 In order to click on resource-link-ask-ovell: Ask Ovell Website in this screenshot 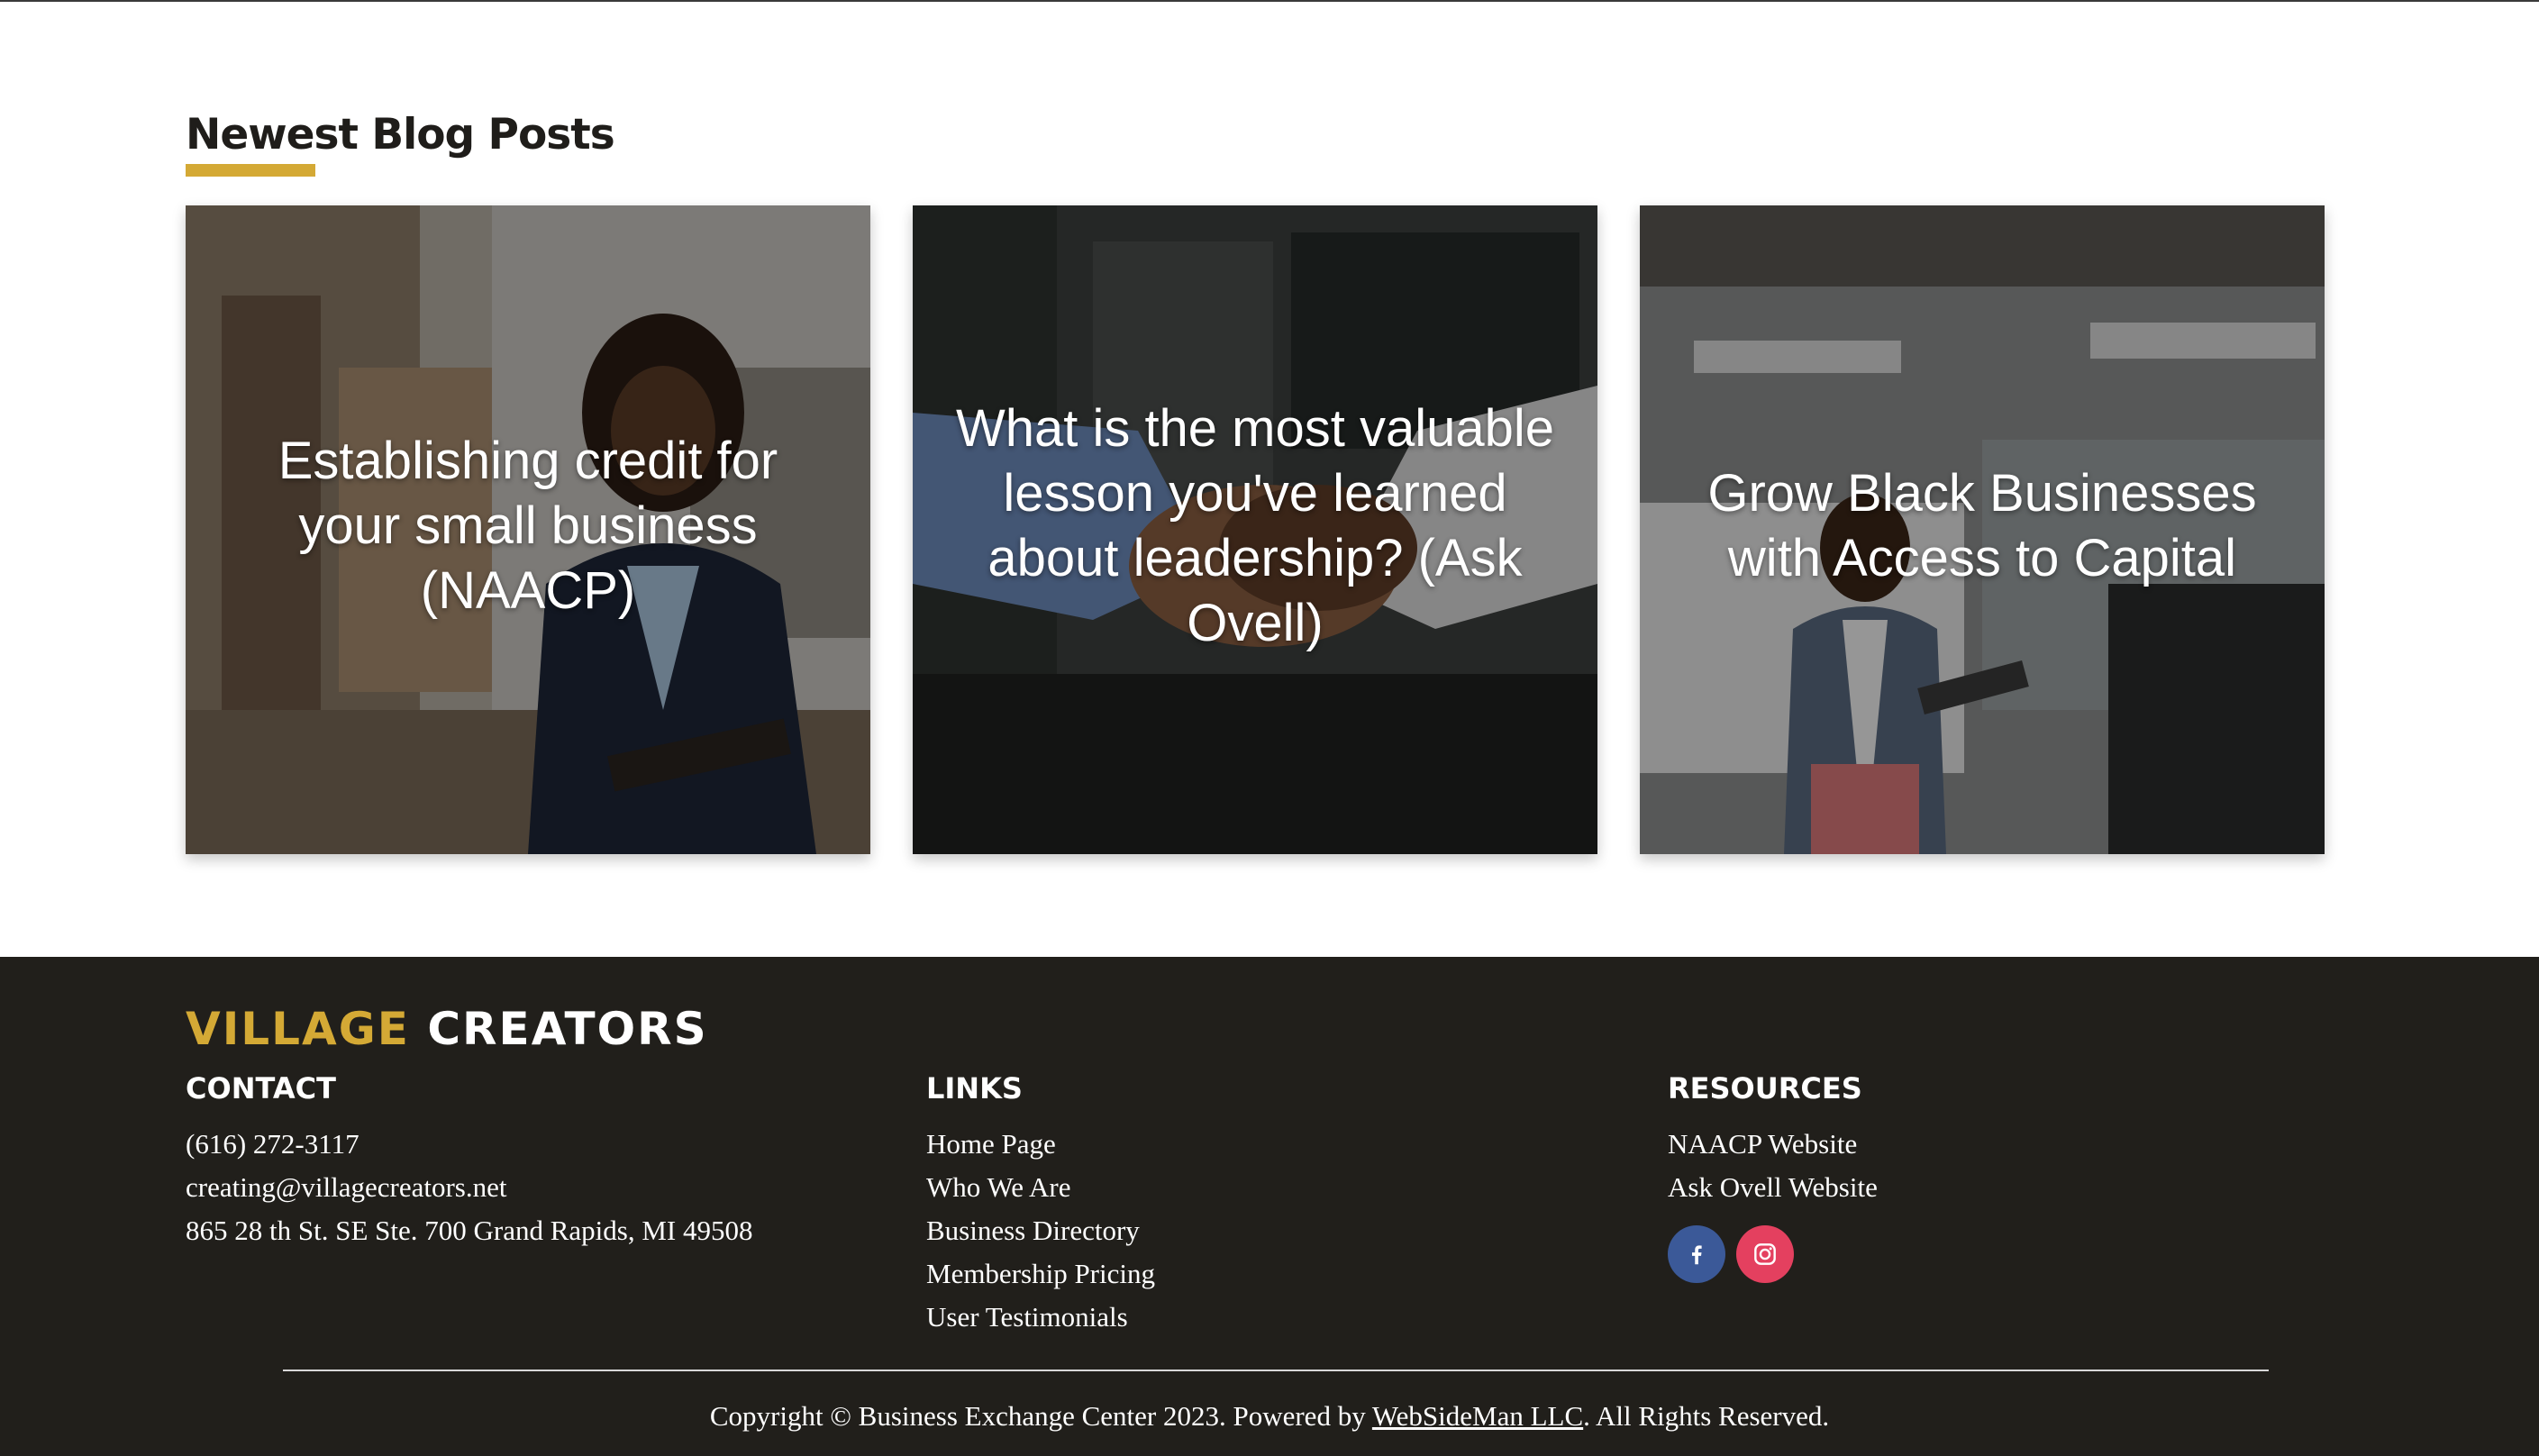, I will do `click(1773, 1187)`.